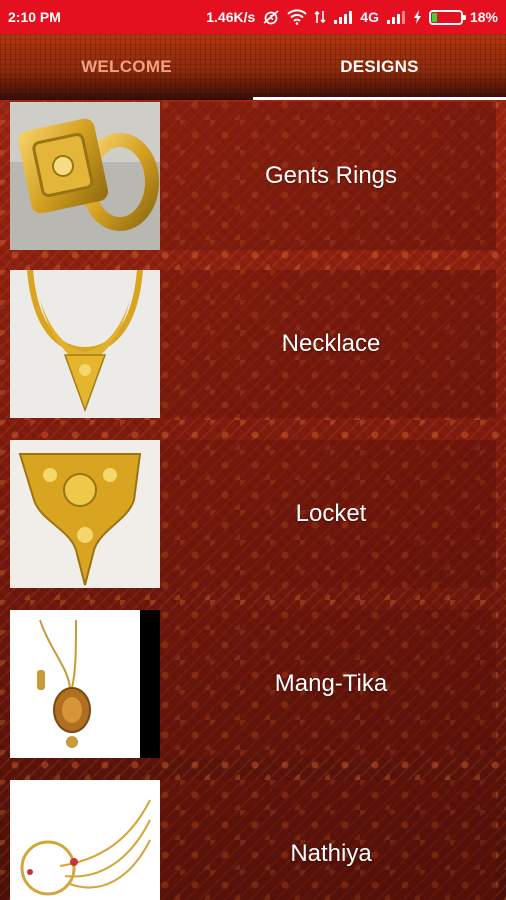 The image size is (506, 900). What do you see at coordinates (343, 17) in the screenshot?
I see `signal-icon` at bounding box center [343, 17].